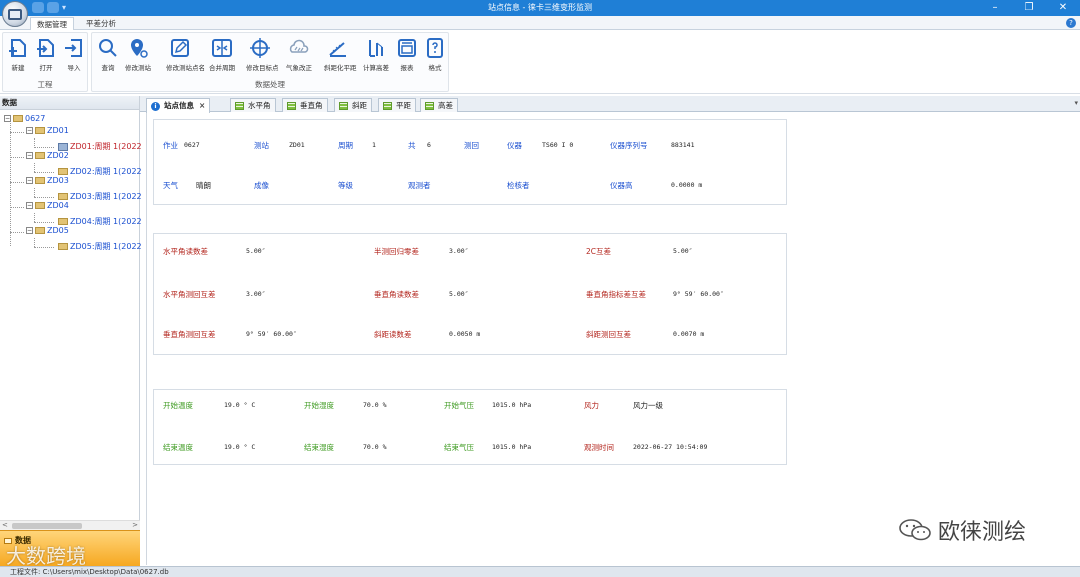  I want to click on report-button: 报表, so click(407, 54).